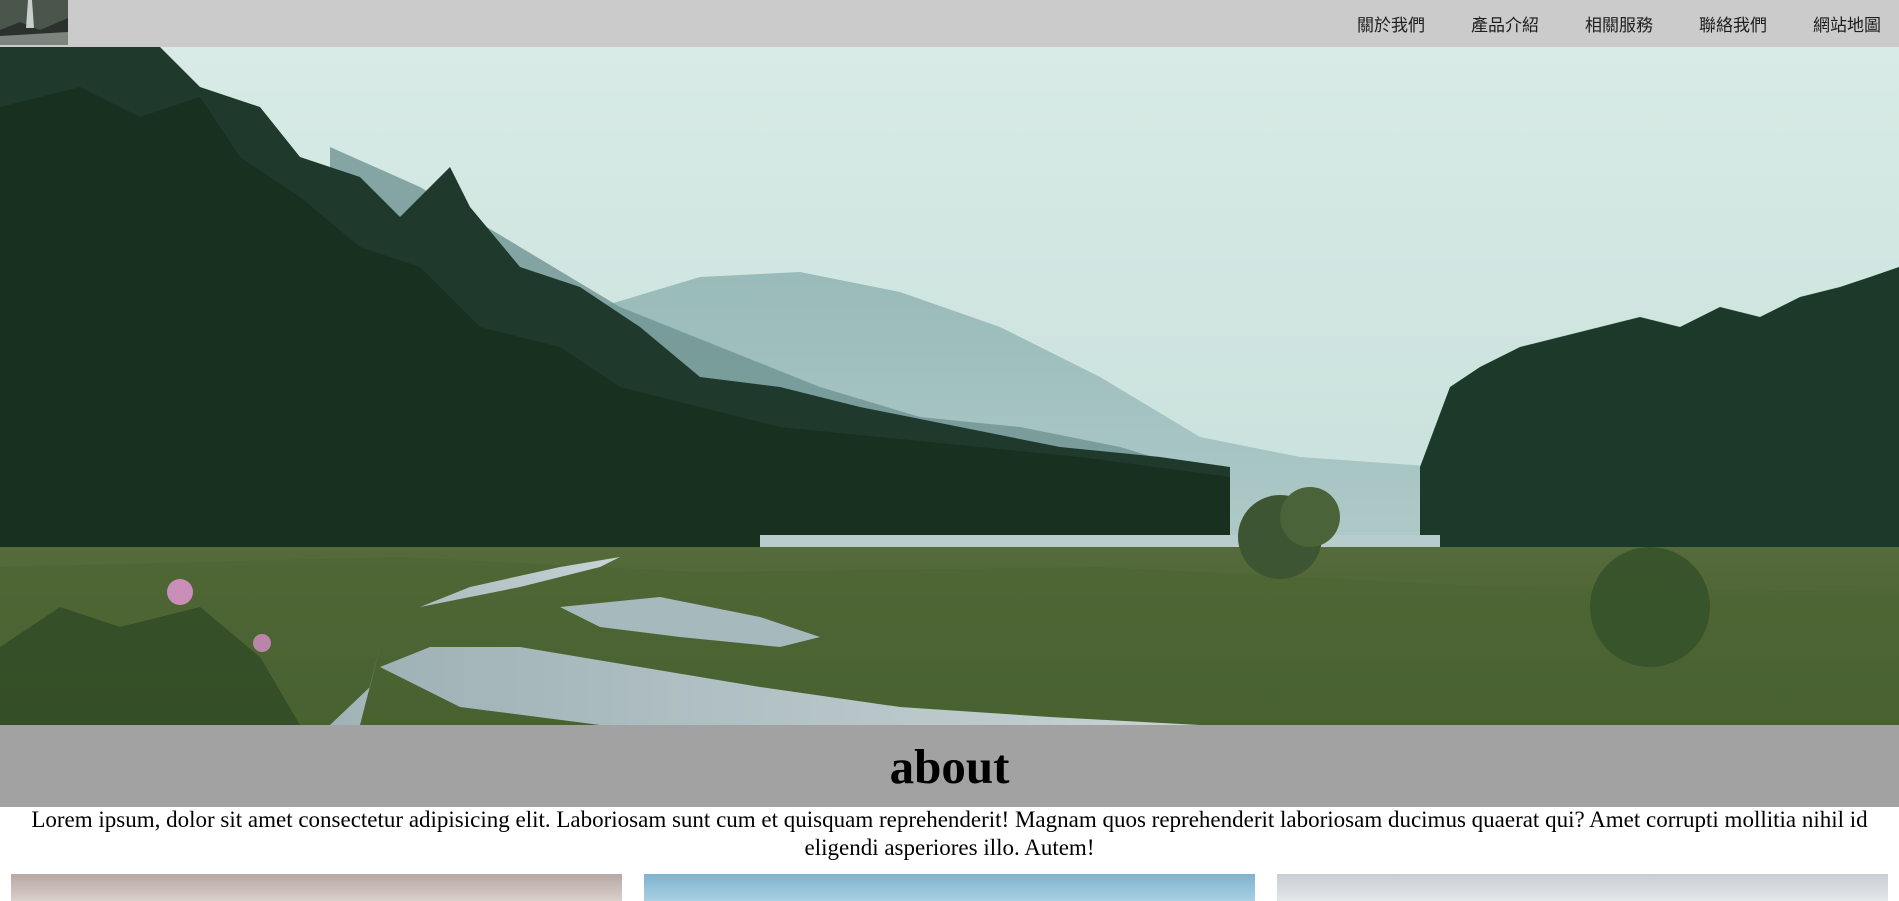  Describe the element at coordinates (1847, 23) in the screenshot. I see `nav-item-sitemap: 網站地圖` at that location.